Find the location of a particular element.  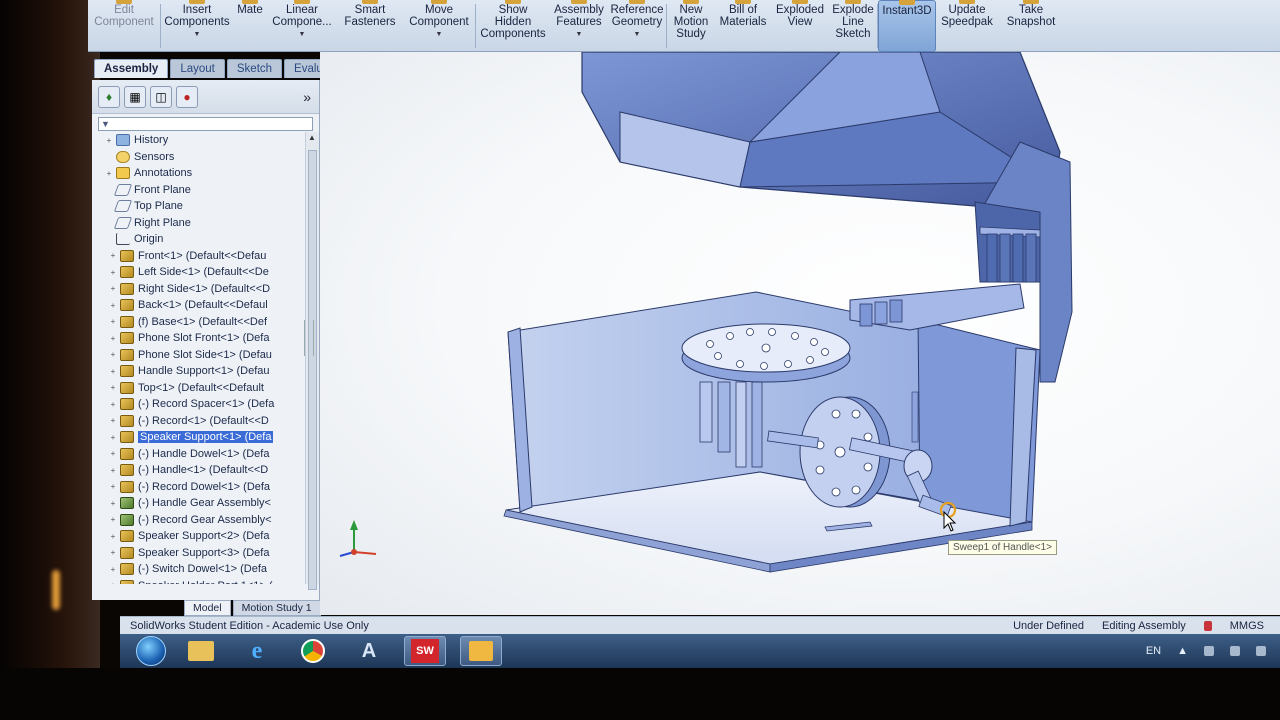

ribbon-button-linear: Linear Compone... ▼ is located at coordinates (302, 26).